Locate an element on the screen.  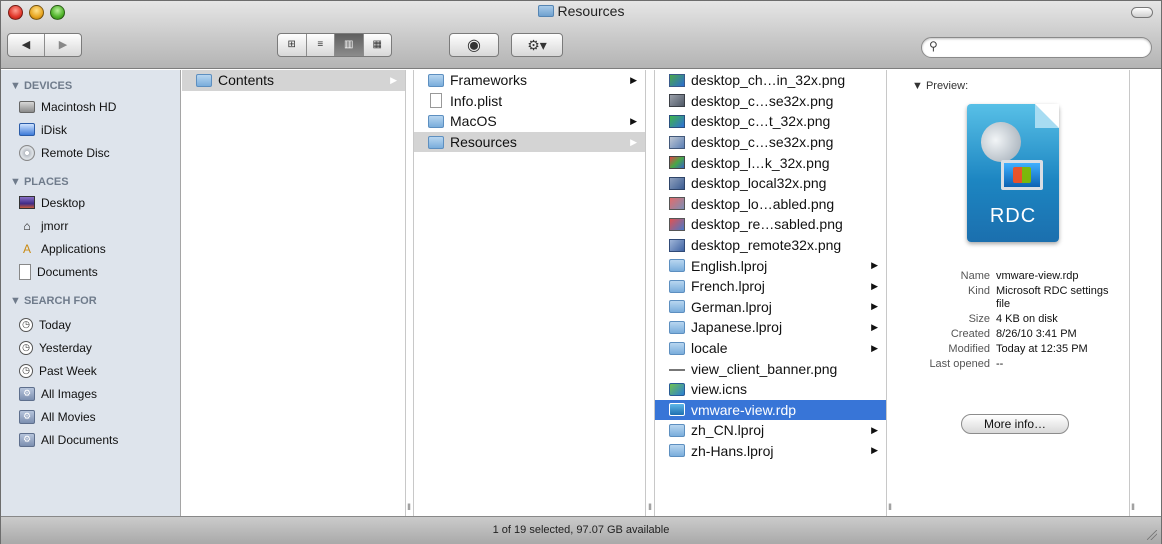
file-row: vmware-view.rdp is located at coordinates (770, 410).